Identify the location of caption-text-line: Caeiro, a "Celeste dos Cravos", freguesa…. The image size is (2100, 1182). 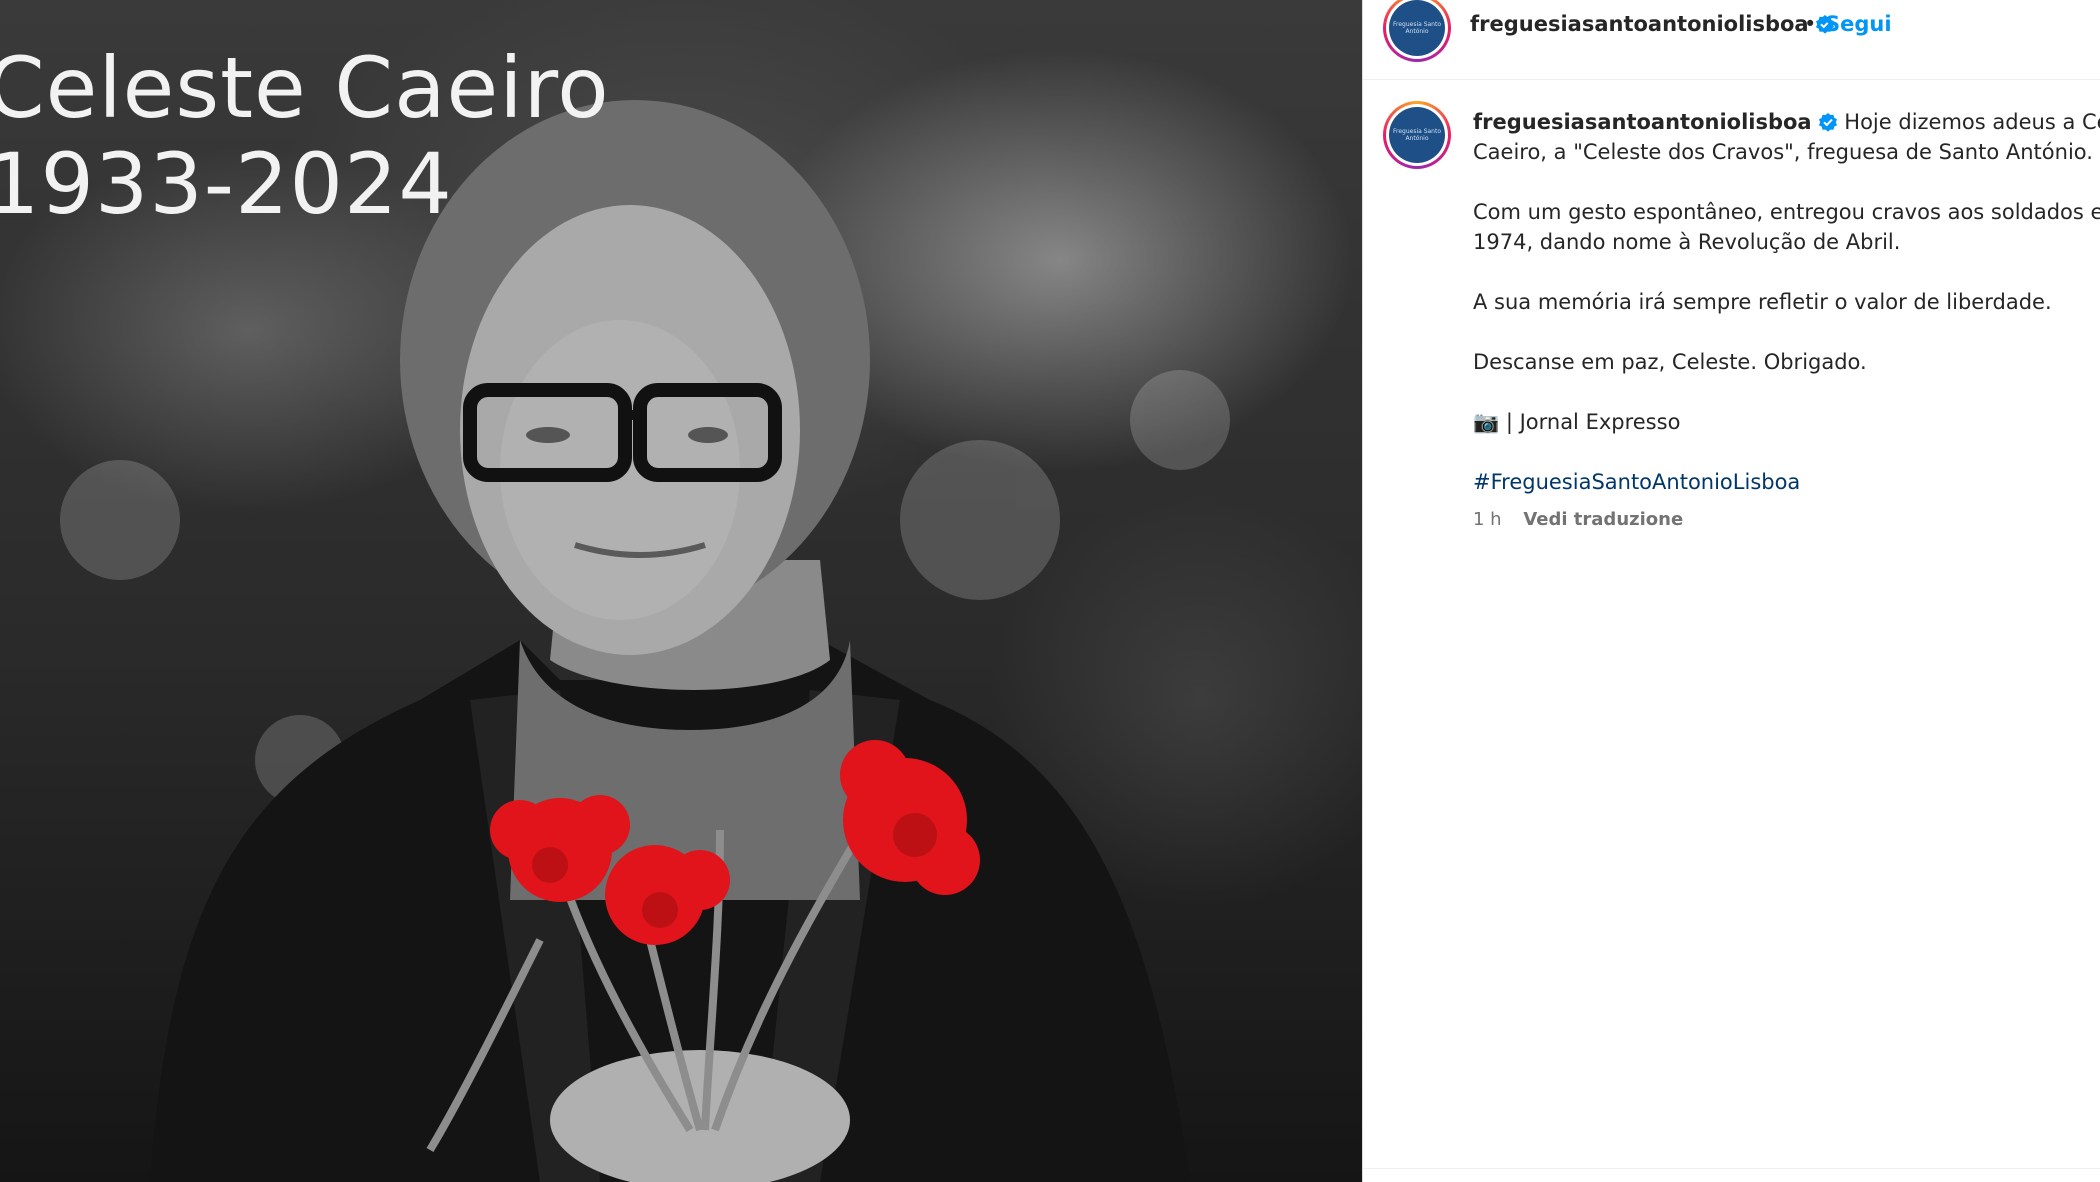
(1783, 152).